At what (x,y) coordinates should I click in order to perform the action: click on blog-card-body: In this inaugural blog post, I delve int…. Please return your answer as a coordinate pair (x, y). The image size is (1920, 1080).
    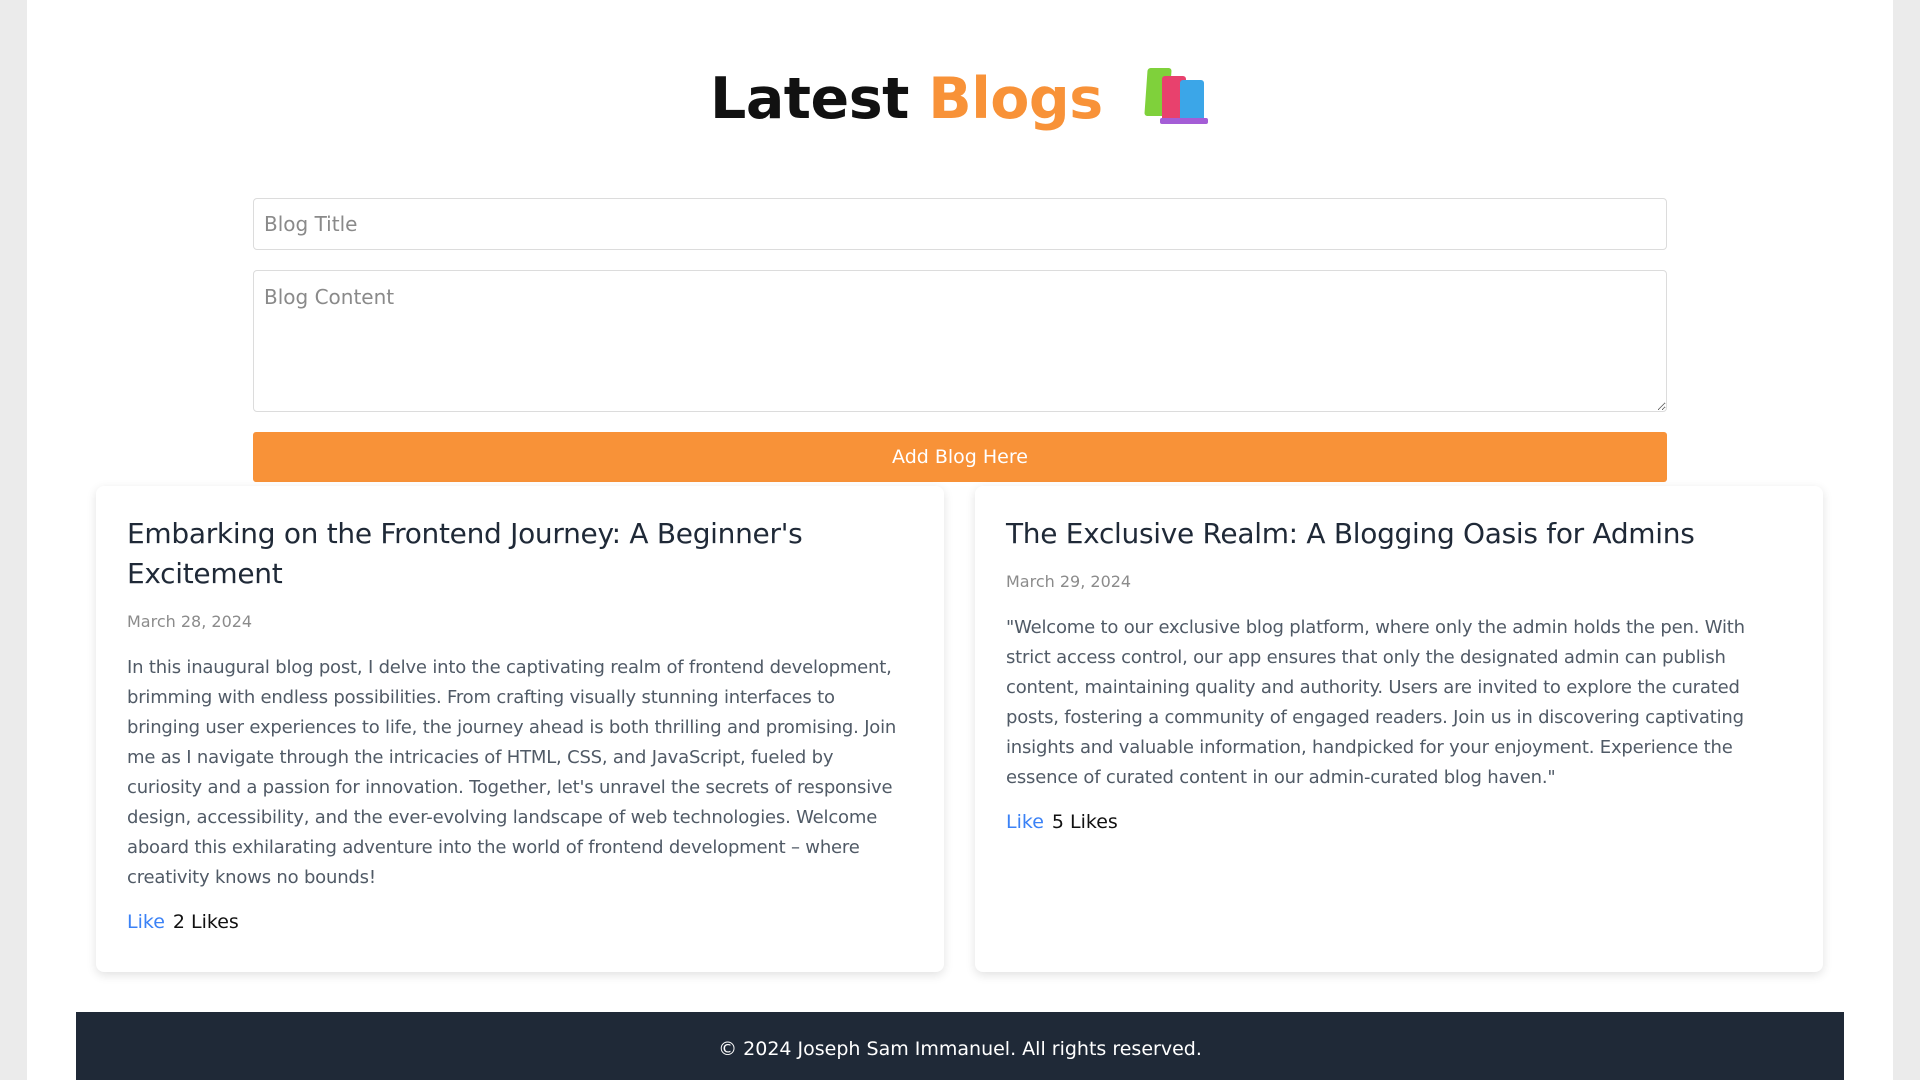
    Looking at the image, I should click on (512, 772).